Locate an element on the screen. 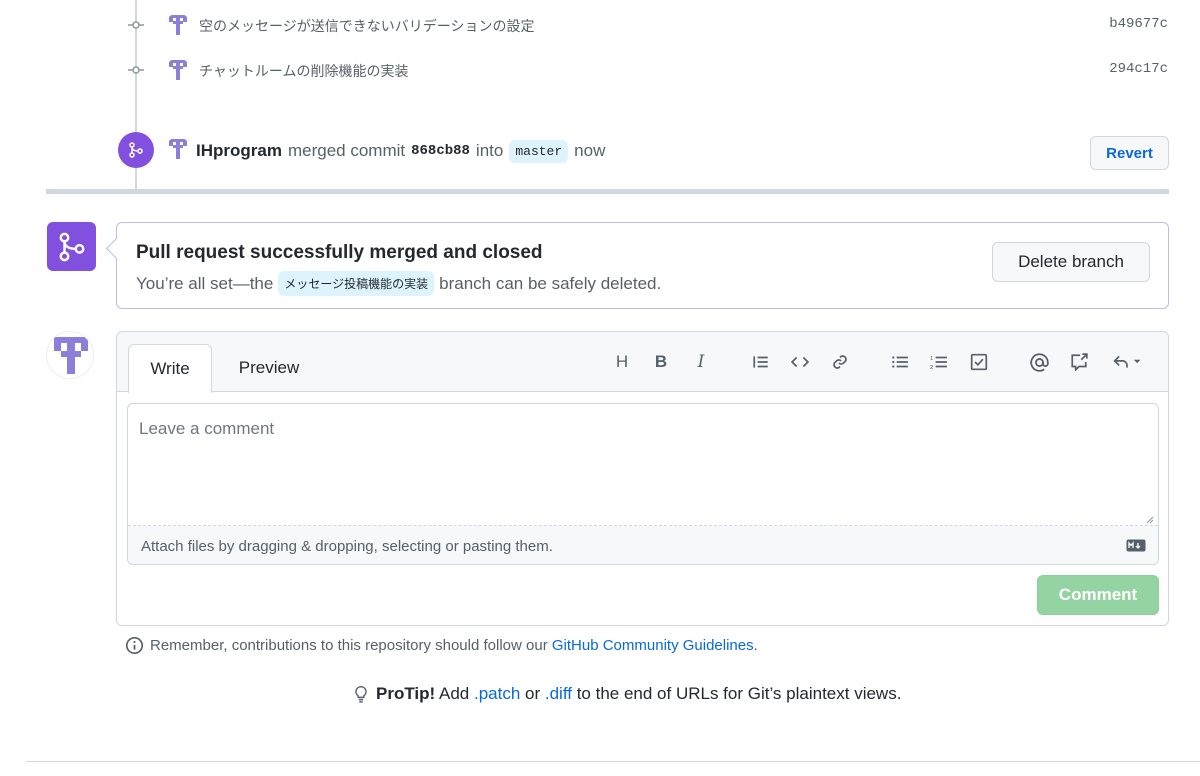  branch-name: メッセージ投稿機能の実装 is located at coordinates (356, 283).